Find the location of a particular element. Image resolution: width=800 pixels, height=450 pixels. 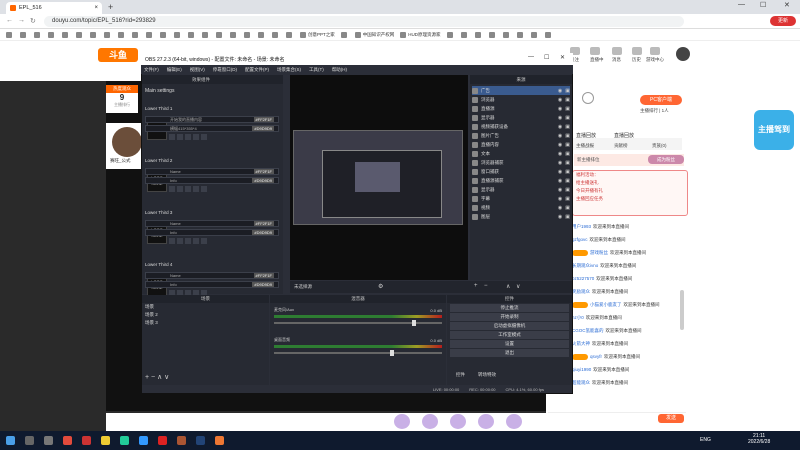

chat-user: 奖励观众 is located at coordinates (581, 292).